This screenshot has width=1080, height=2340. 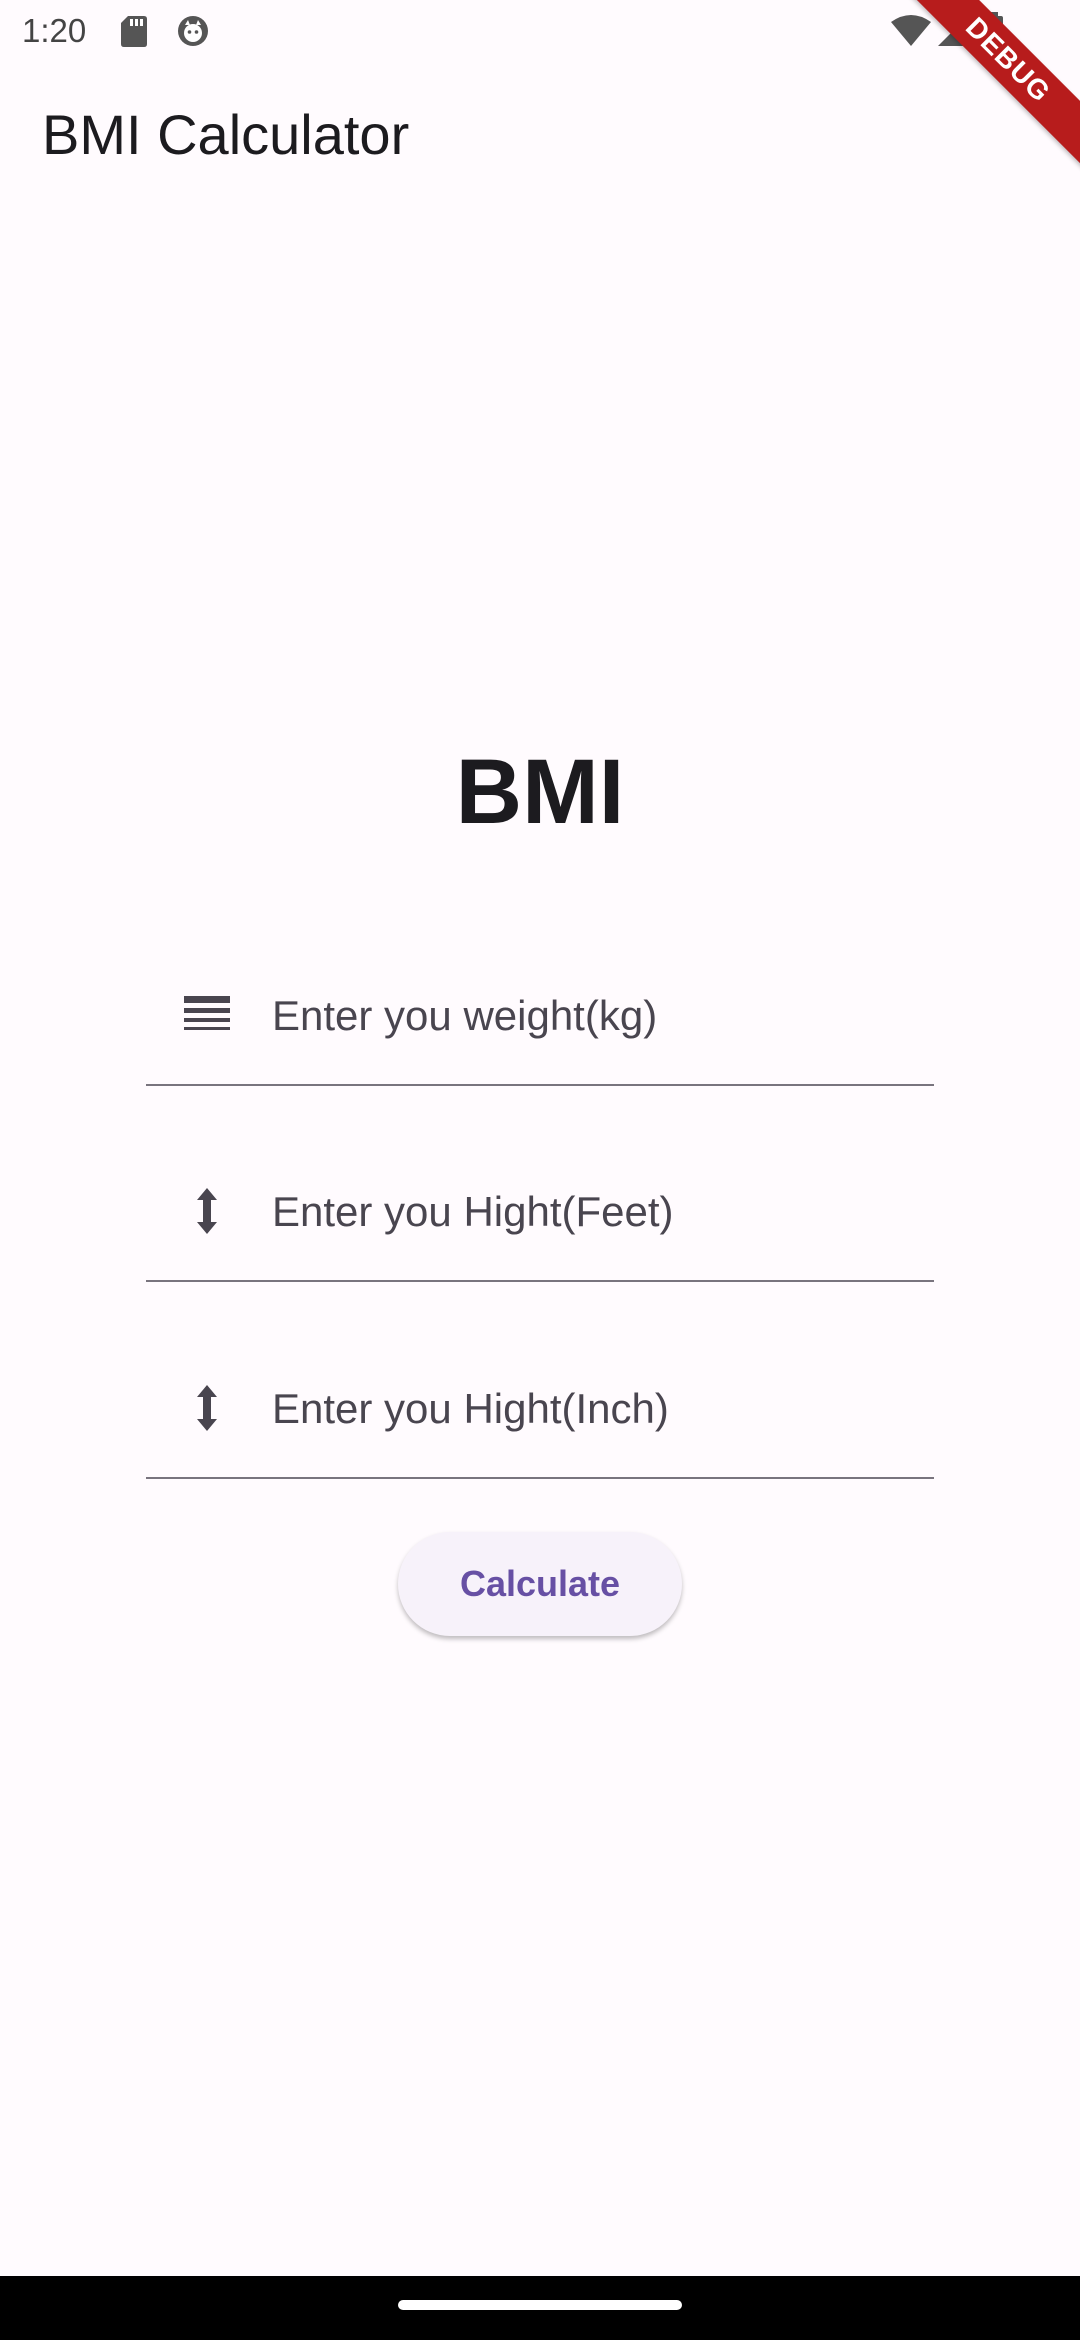 I want to click on line-weight-icon, so click(x=207, y=1015).